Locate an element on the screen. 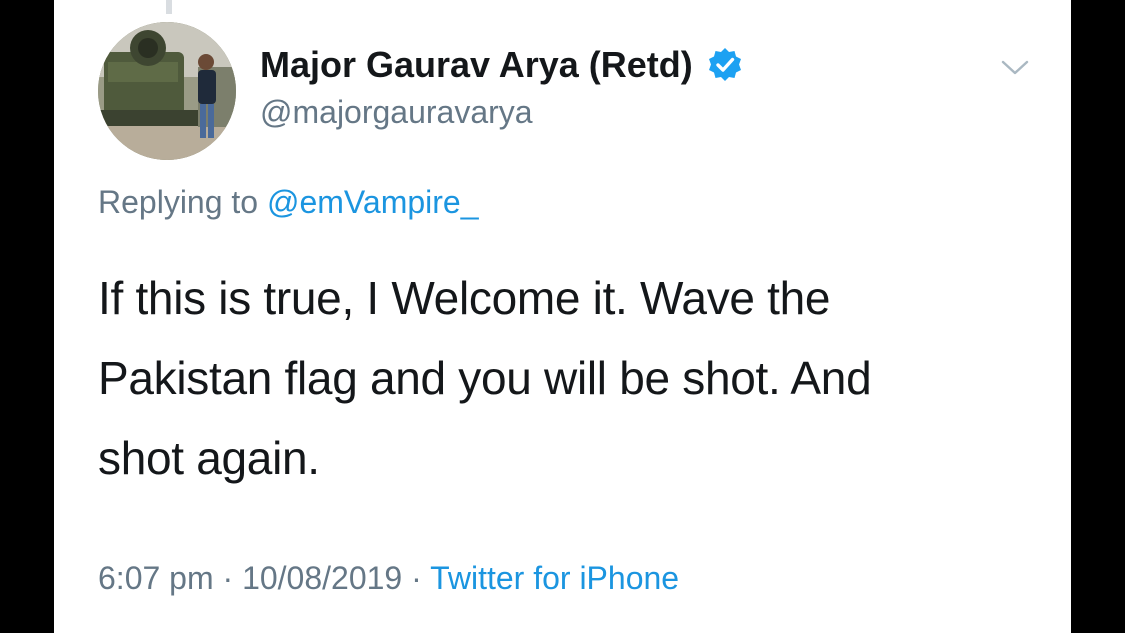 The image size is (1125, 633). tweet-text-line: shot again. is located at coordinates (209, 458).